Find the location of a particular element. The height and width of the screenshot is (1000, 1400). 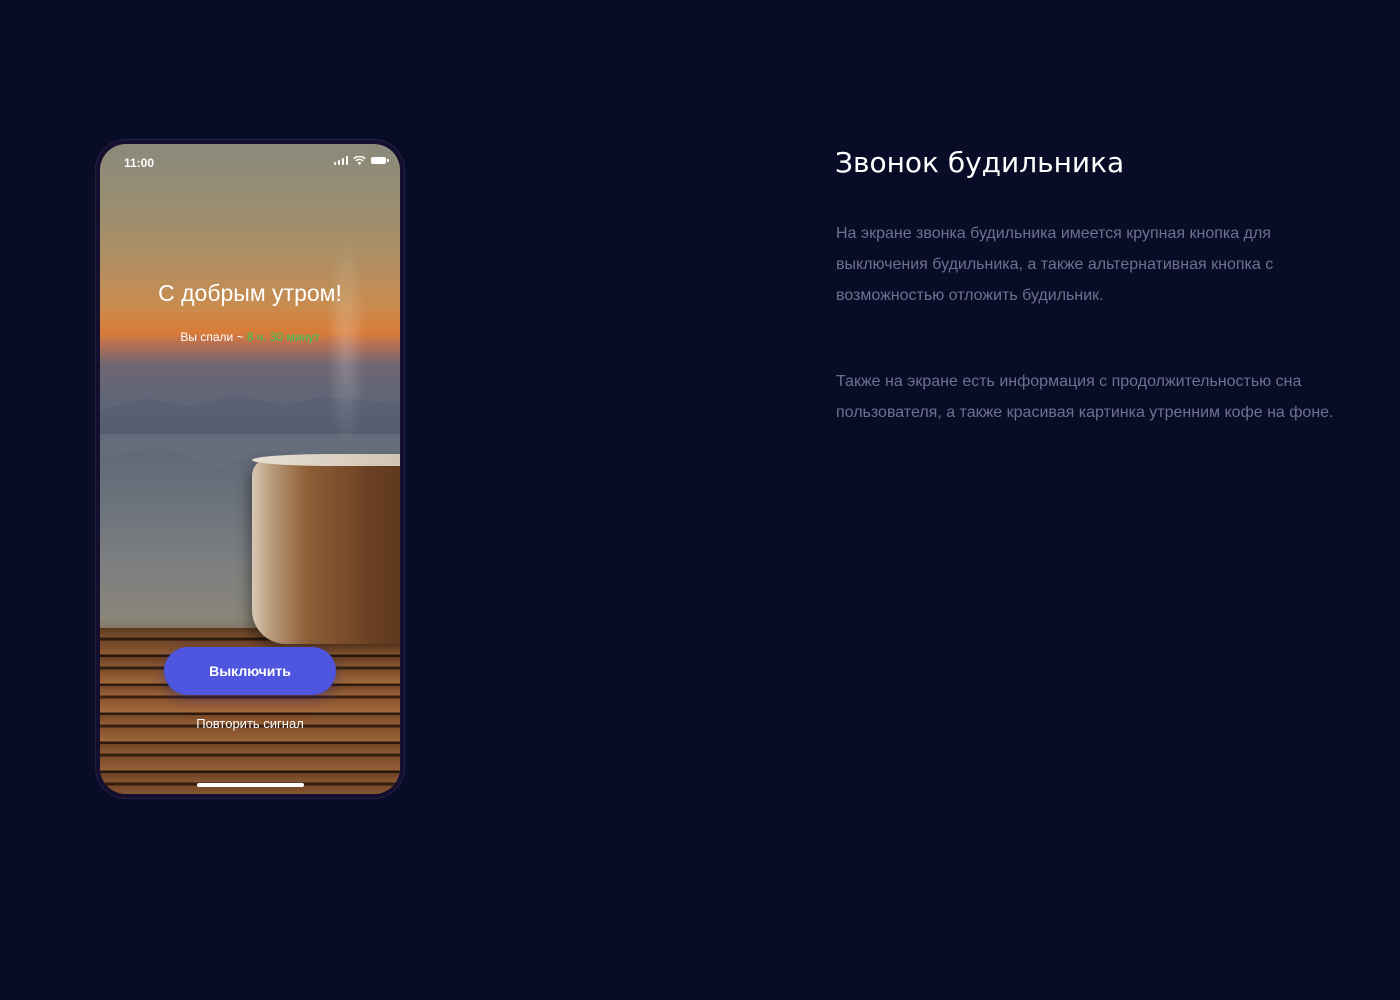

snooze-alarm-button: Повторить сигнал is located at coordinates (250, 723).